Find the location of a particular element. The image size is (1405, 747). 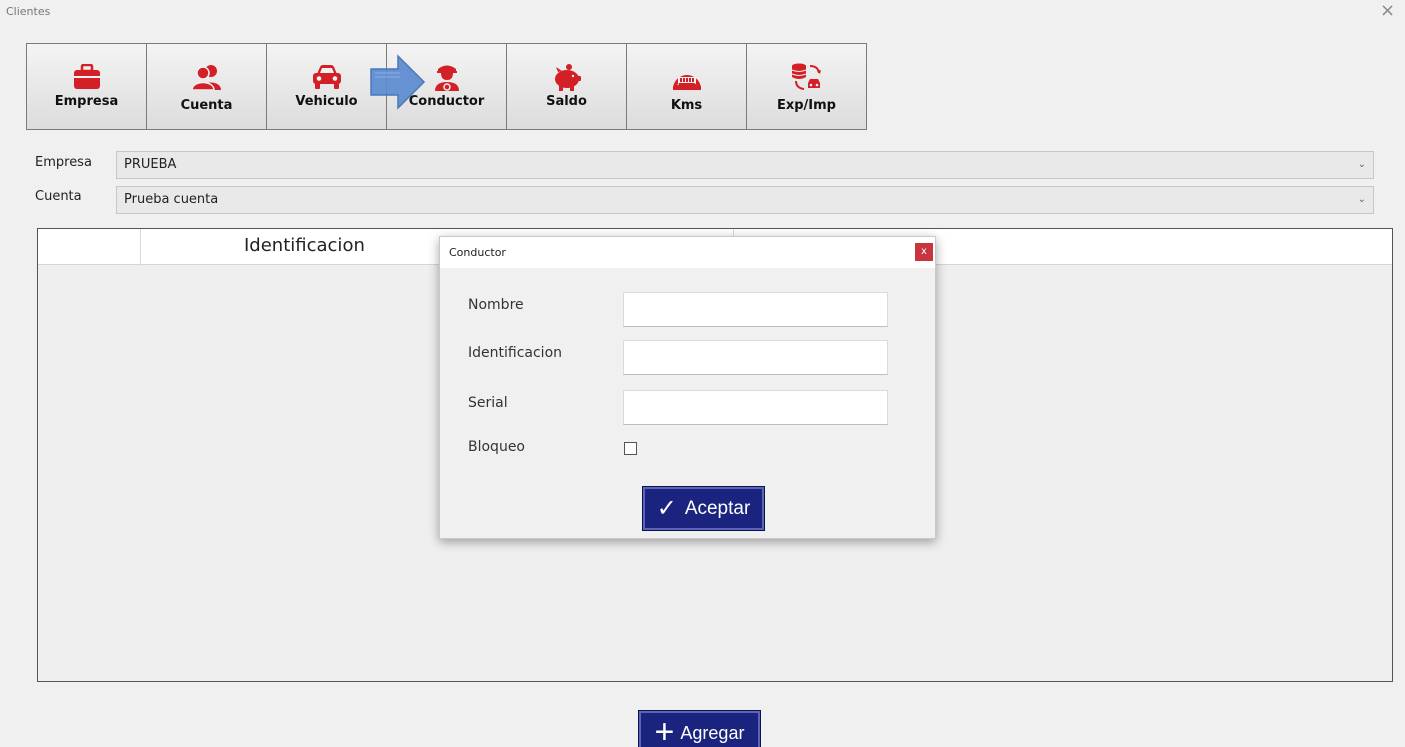

piggy-bank-icon is located at coordinates (567, 77).